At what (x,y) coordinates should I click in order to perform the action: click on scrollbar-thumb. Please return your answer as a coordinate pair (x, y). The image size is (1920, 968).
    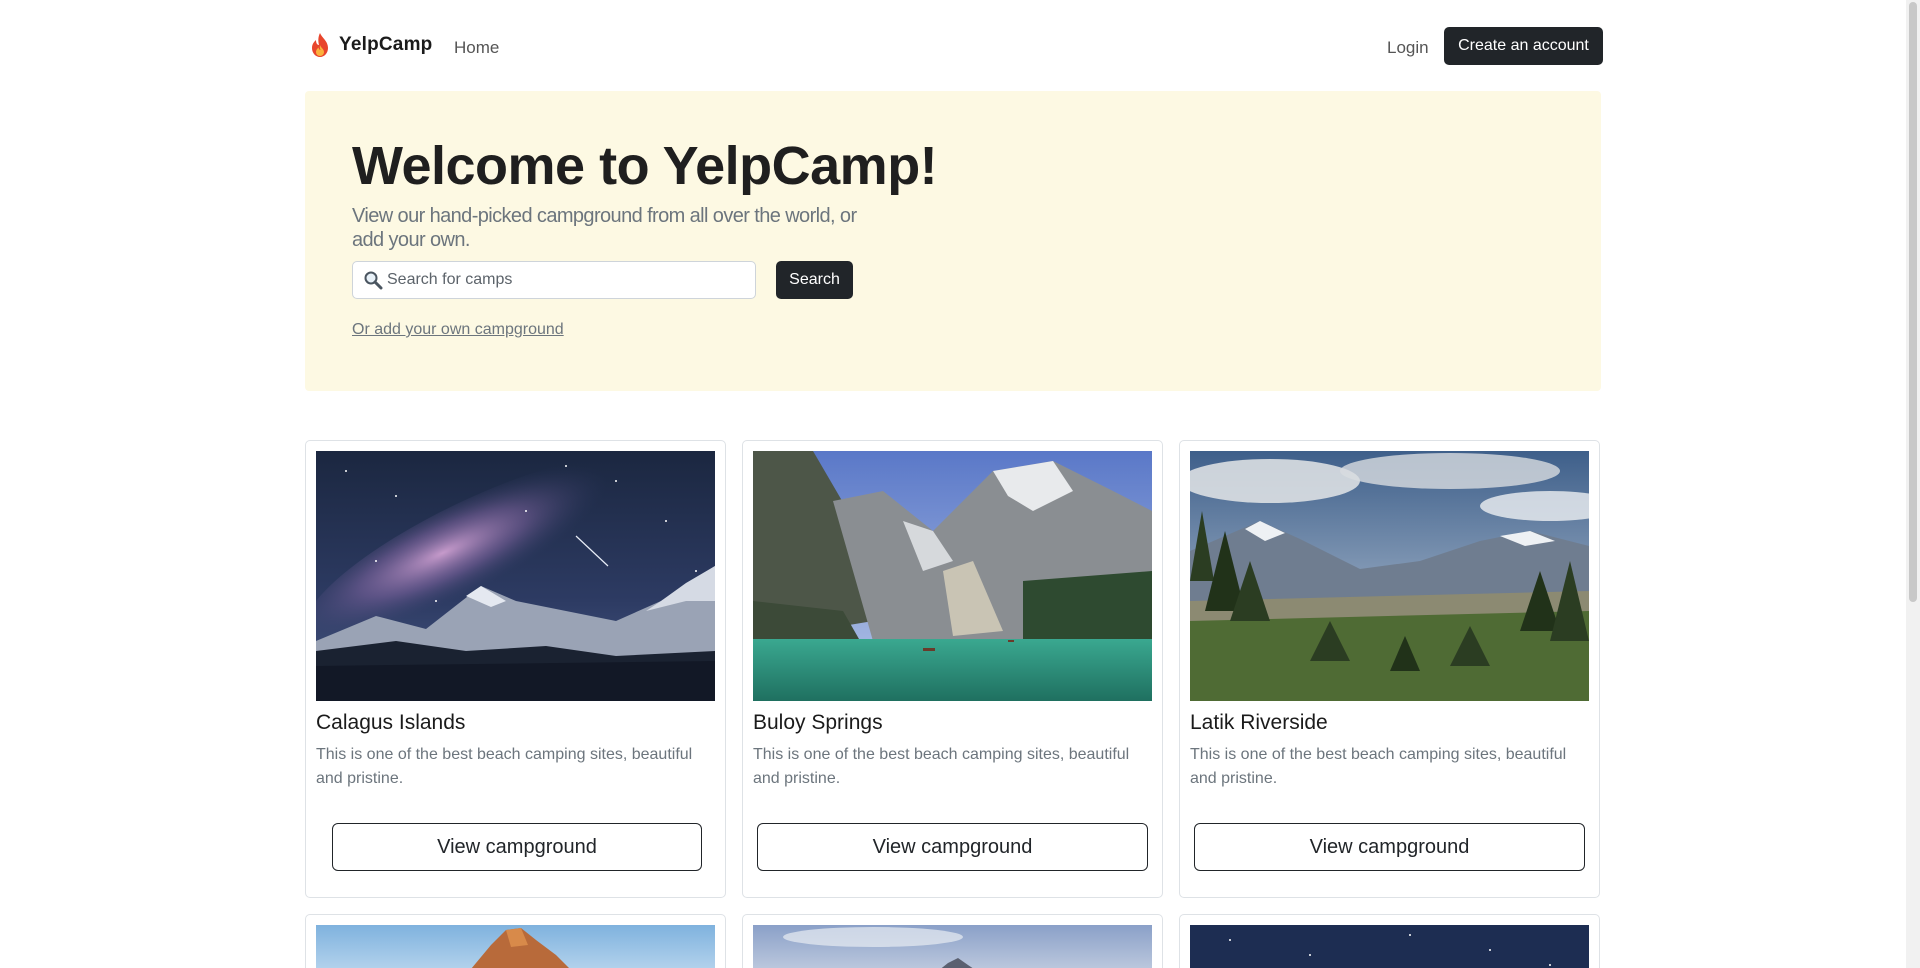
    Looking at the image, I should click on (1913, 302).